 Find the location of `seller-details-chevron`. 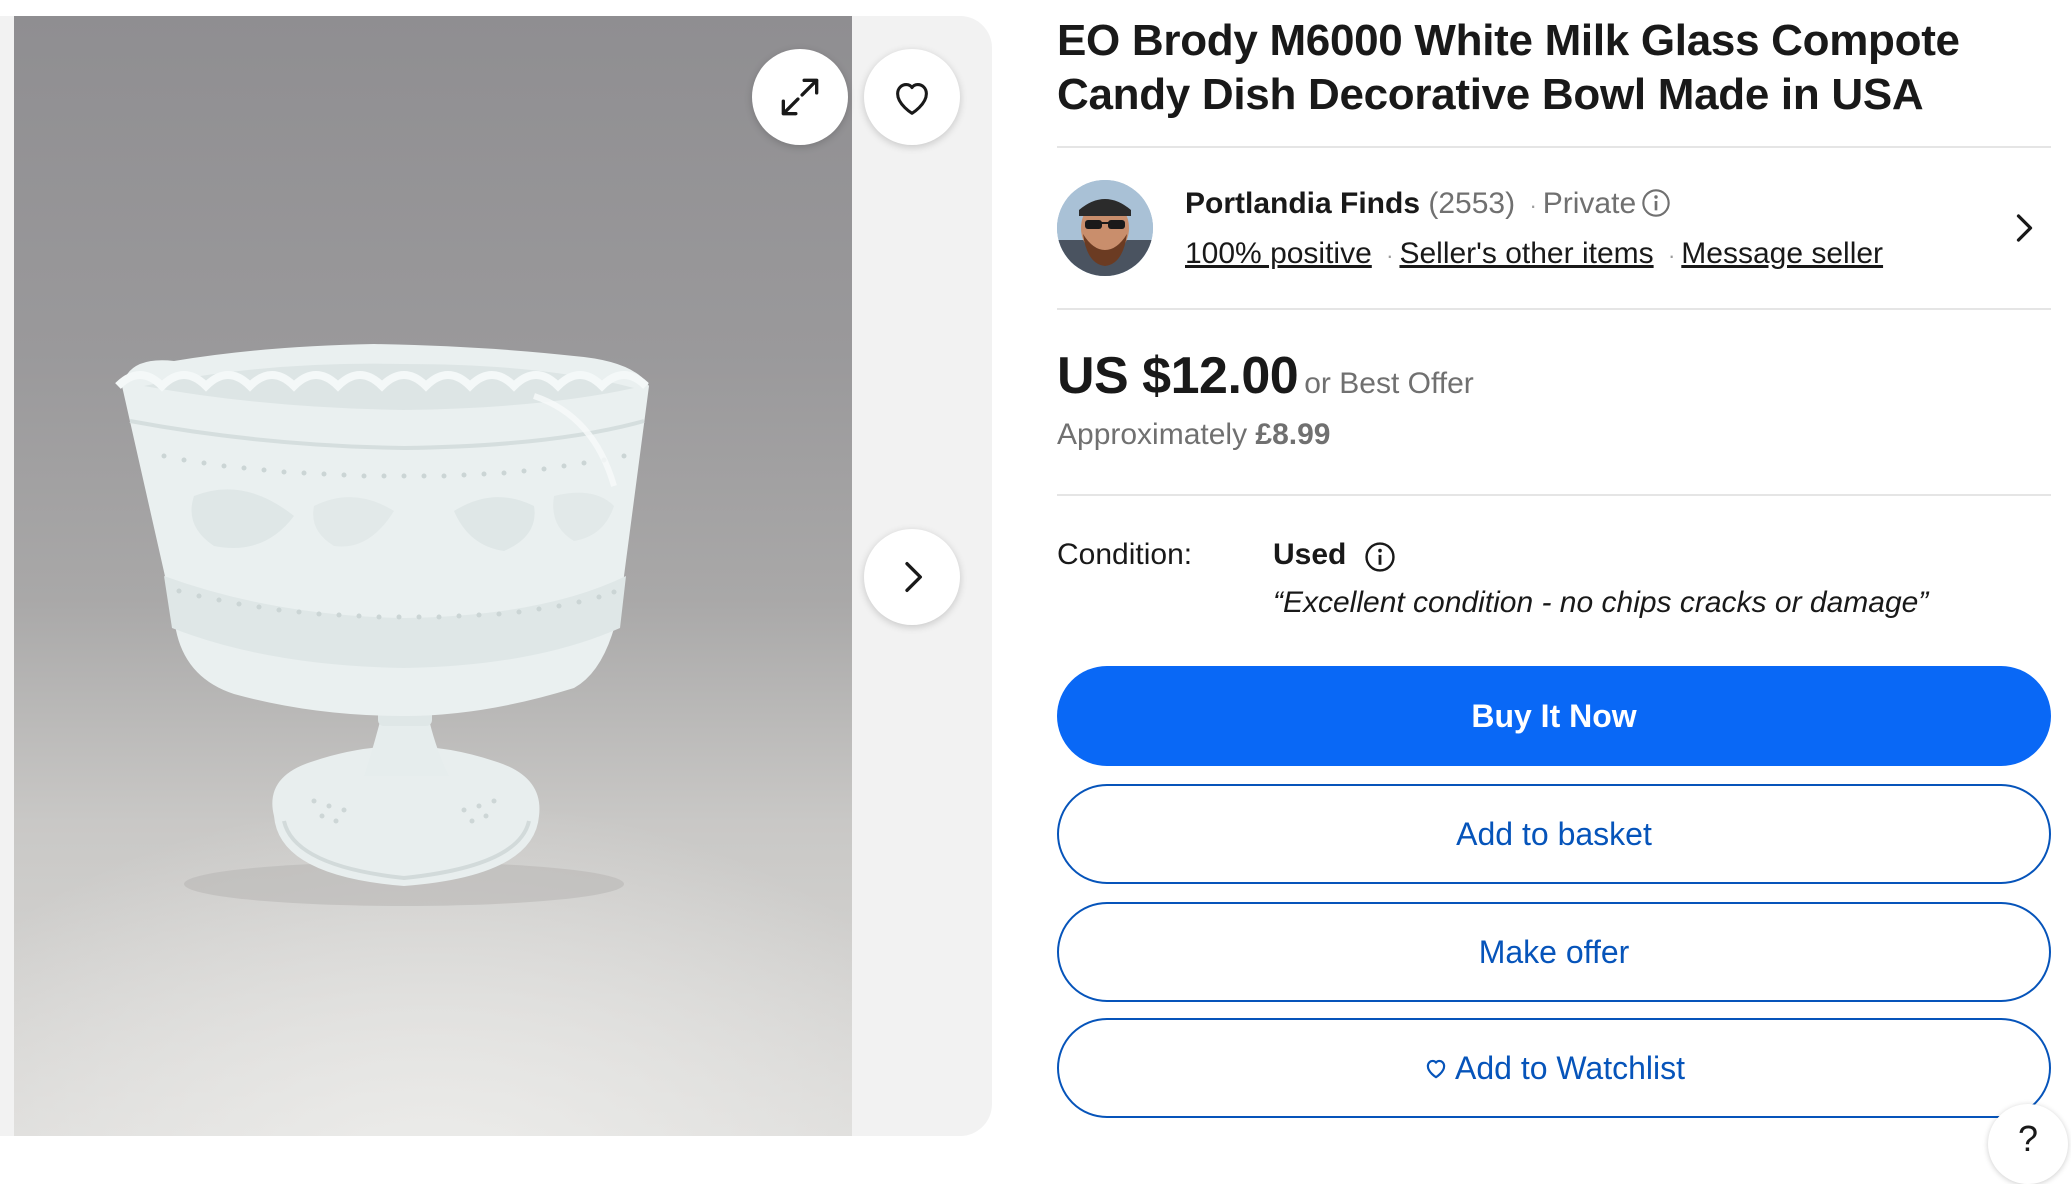

seller-details-chevron is located at coordinates (2023, 230).